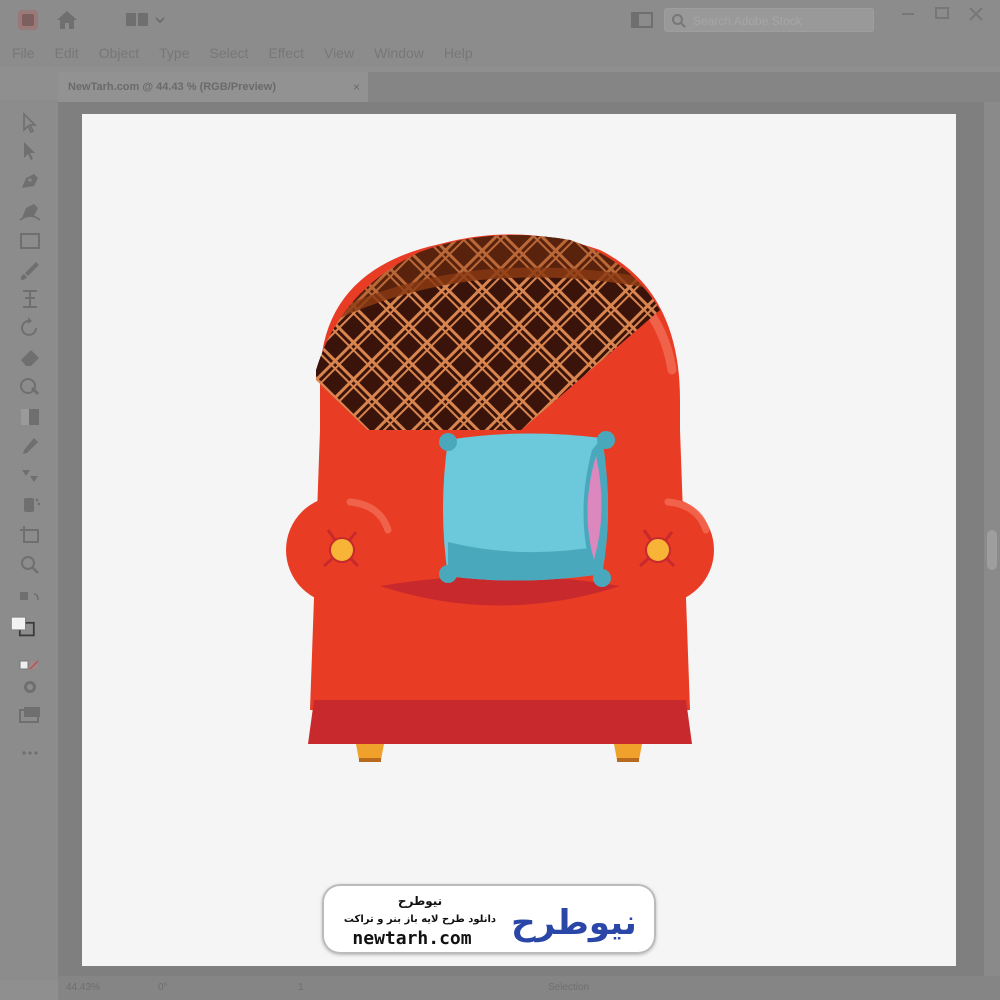 The image size is (1000, 1000). What do you see at coordinates (30, 151) in the screenshot?
I see `direct-selection-tool-icon` at bounding box center [30, 151].